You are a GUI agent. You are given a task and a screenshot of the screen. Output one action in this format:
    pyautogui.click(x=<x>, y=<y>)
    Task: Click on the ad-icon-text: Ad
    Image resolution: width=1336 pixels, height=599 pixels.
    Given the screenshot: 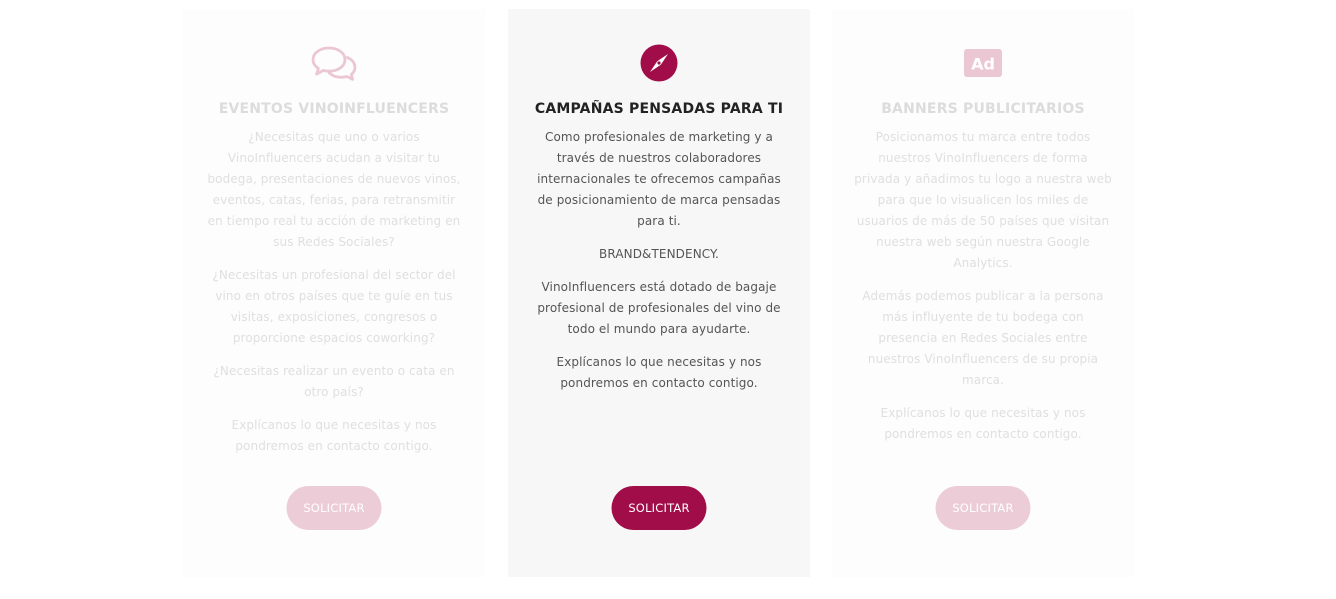 What is the action you would take?
    pyautogui.click(x=983, y=64)
    